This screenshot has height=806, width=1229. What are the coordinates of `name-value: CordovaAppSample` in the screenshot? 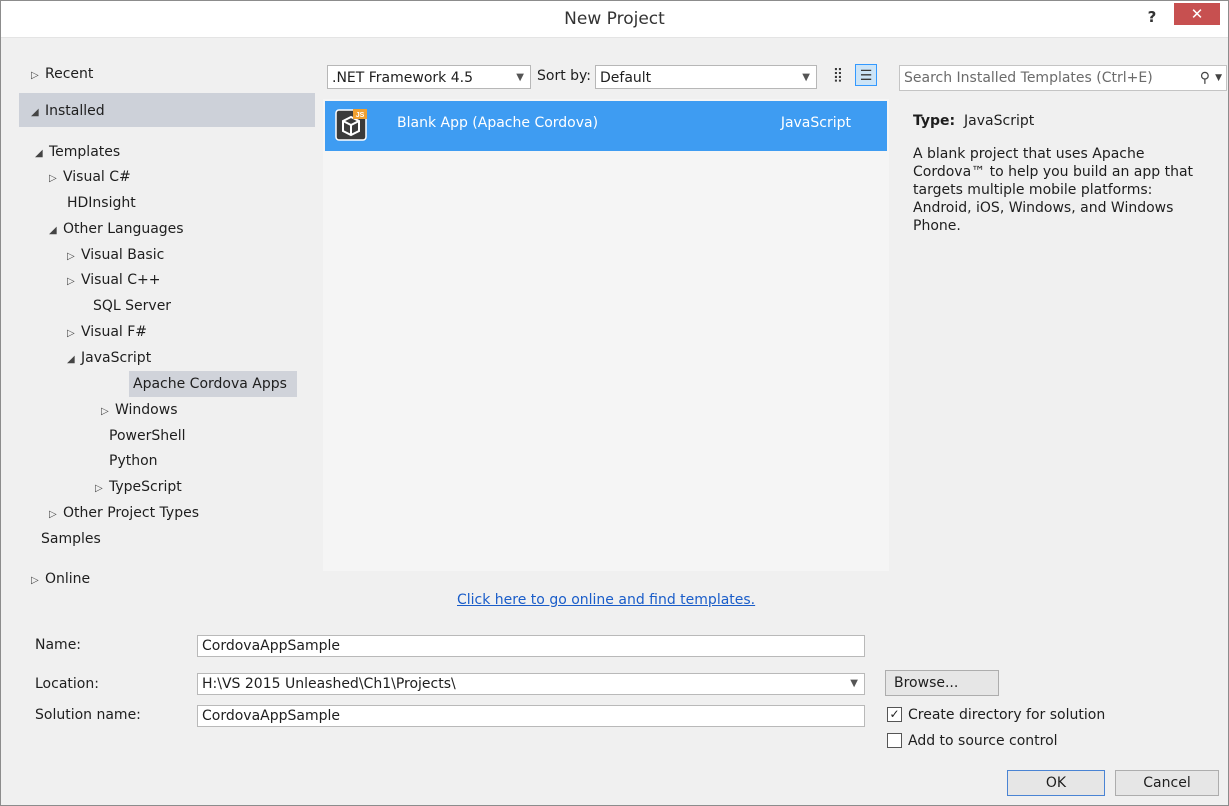 It's located at (271, 646).